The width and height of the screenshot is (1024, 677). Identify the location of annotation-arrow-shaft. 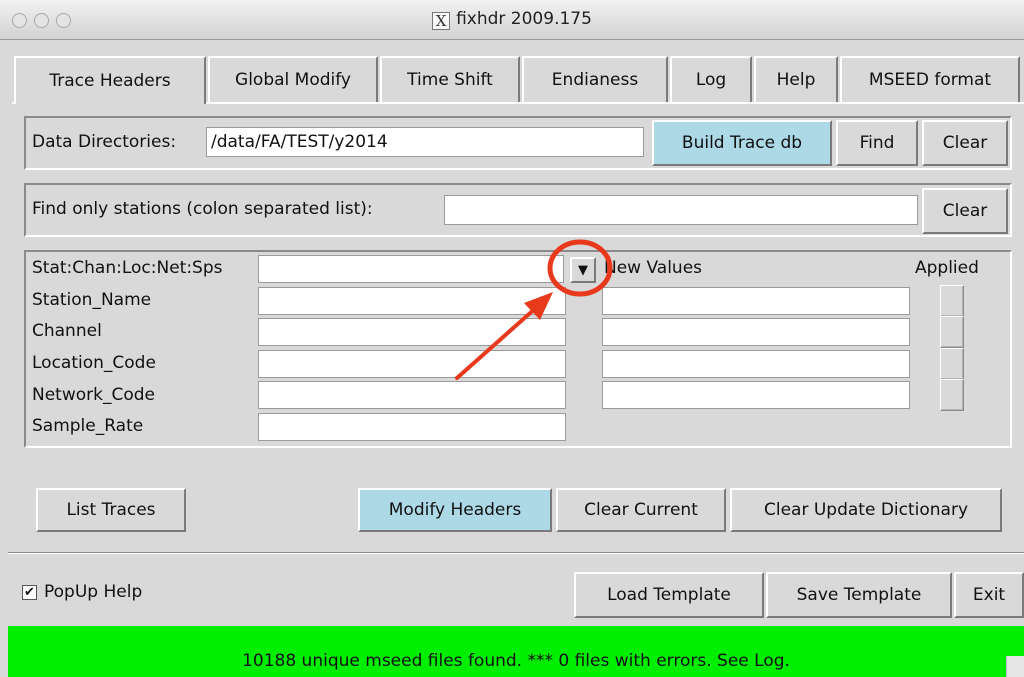
(497, 342).